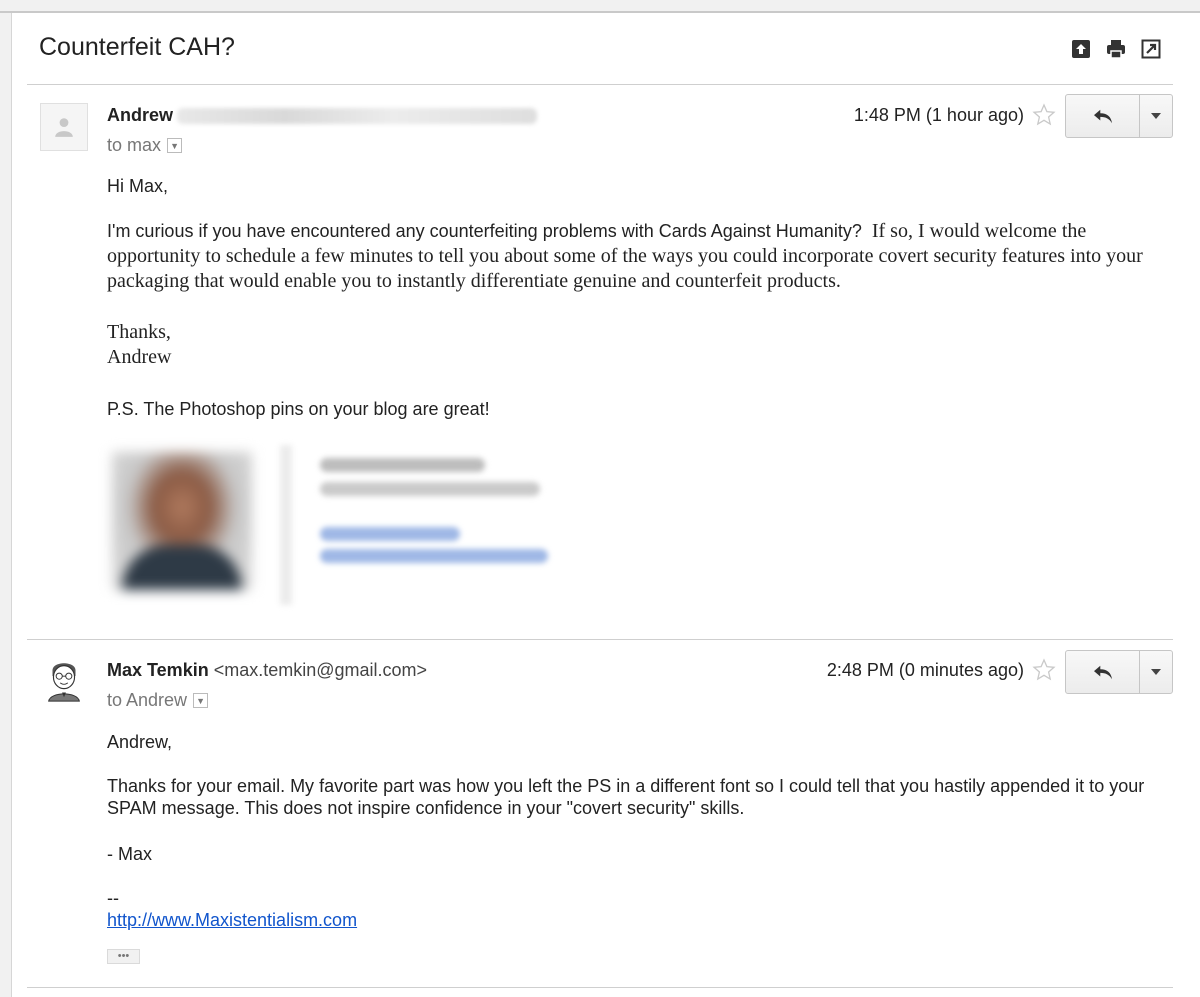 The width and height of the screenshot is (1200, 997). I want to click on print-icon, so click(1116, 49).